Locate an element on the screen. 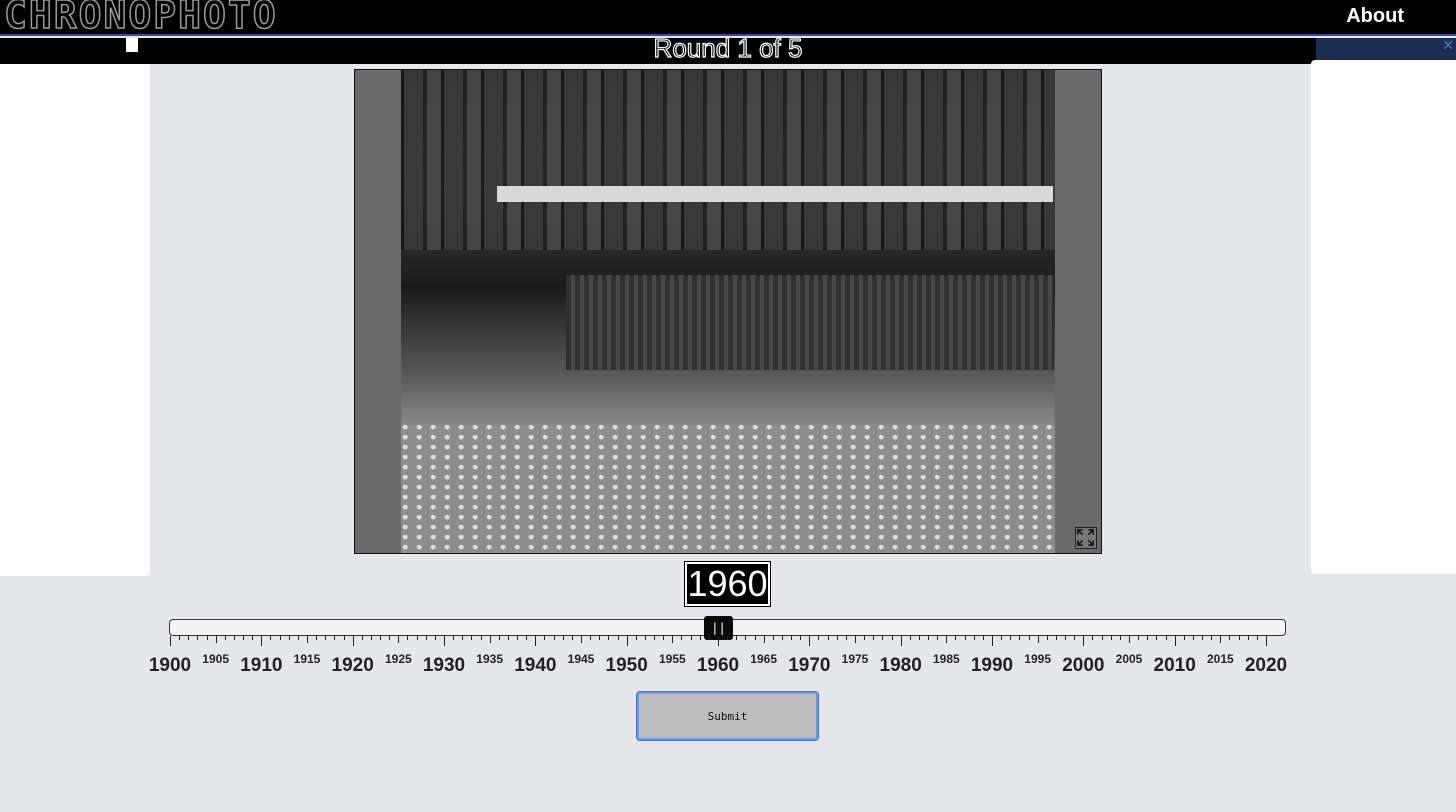 This screenshot has width=1456, height=812. photo-forest is located at coordinates (728, 160).